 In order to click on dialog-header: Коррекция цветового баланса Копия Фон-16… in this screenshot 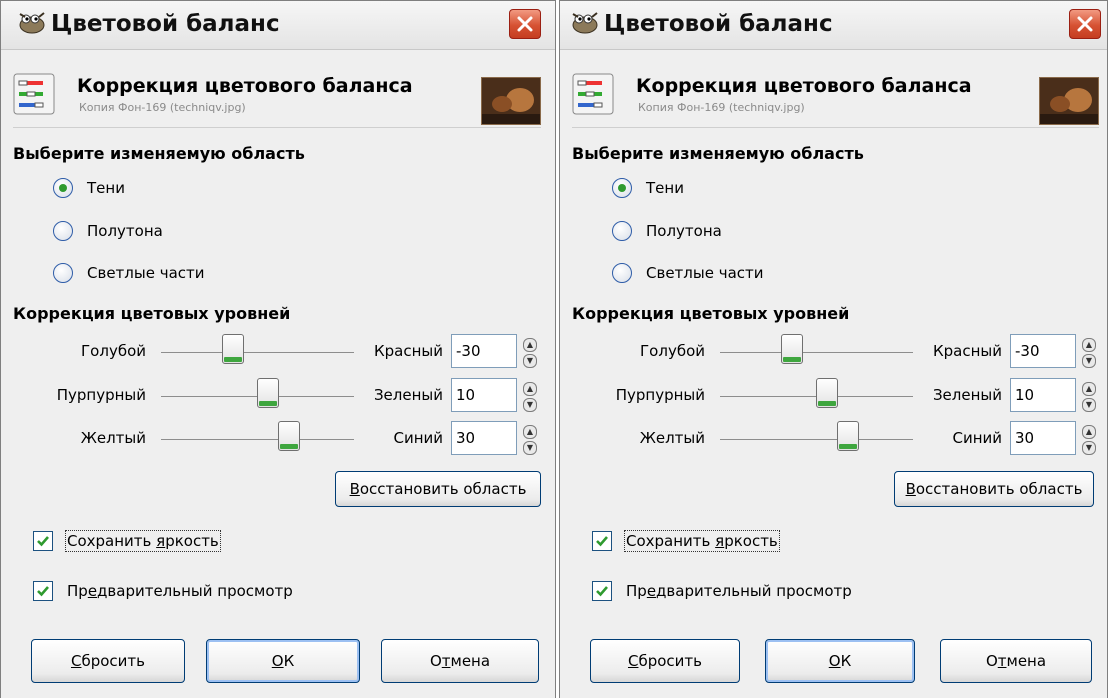, I will do `click(835, 97)`.